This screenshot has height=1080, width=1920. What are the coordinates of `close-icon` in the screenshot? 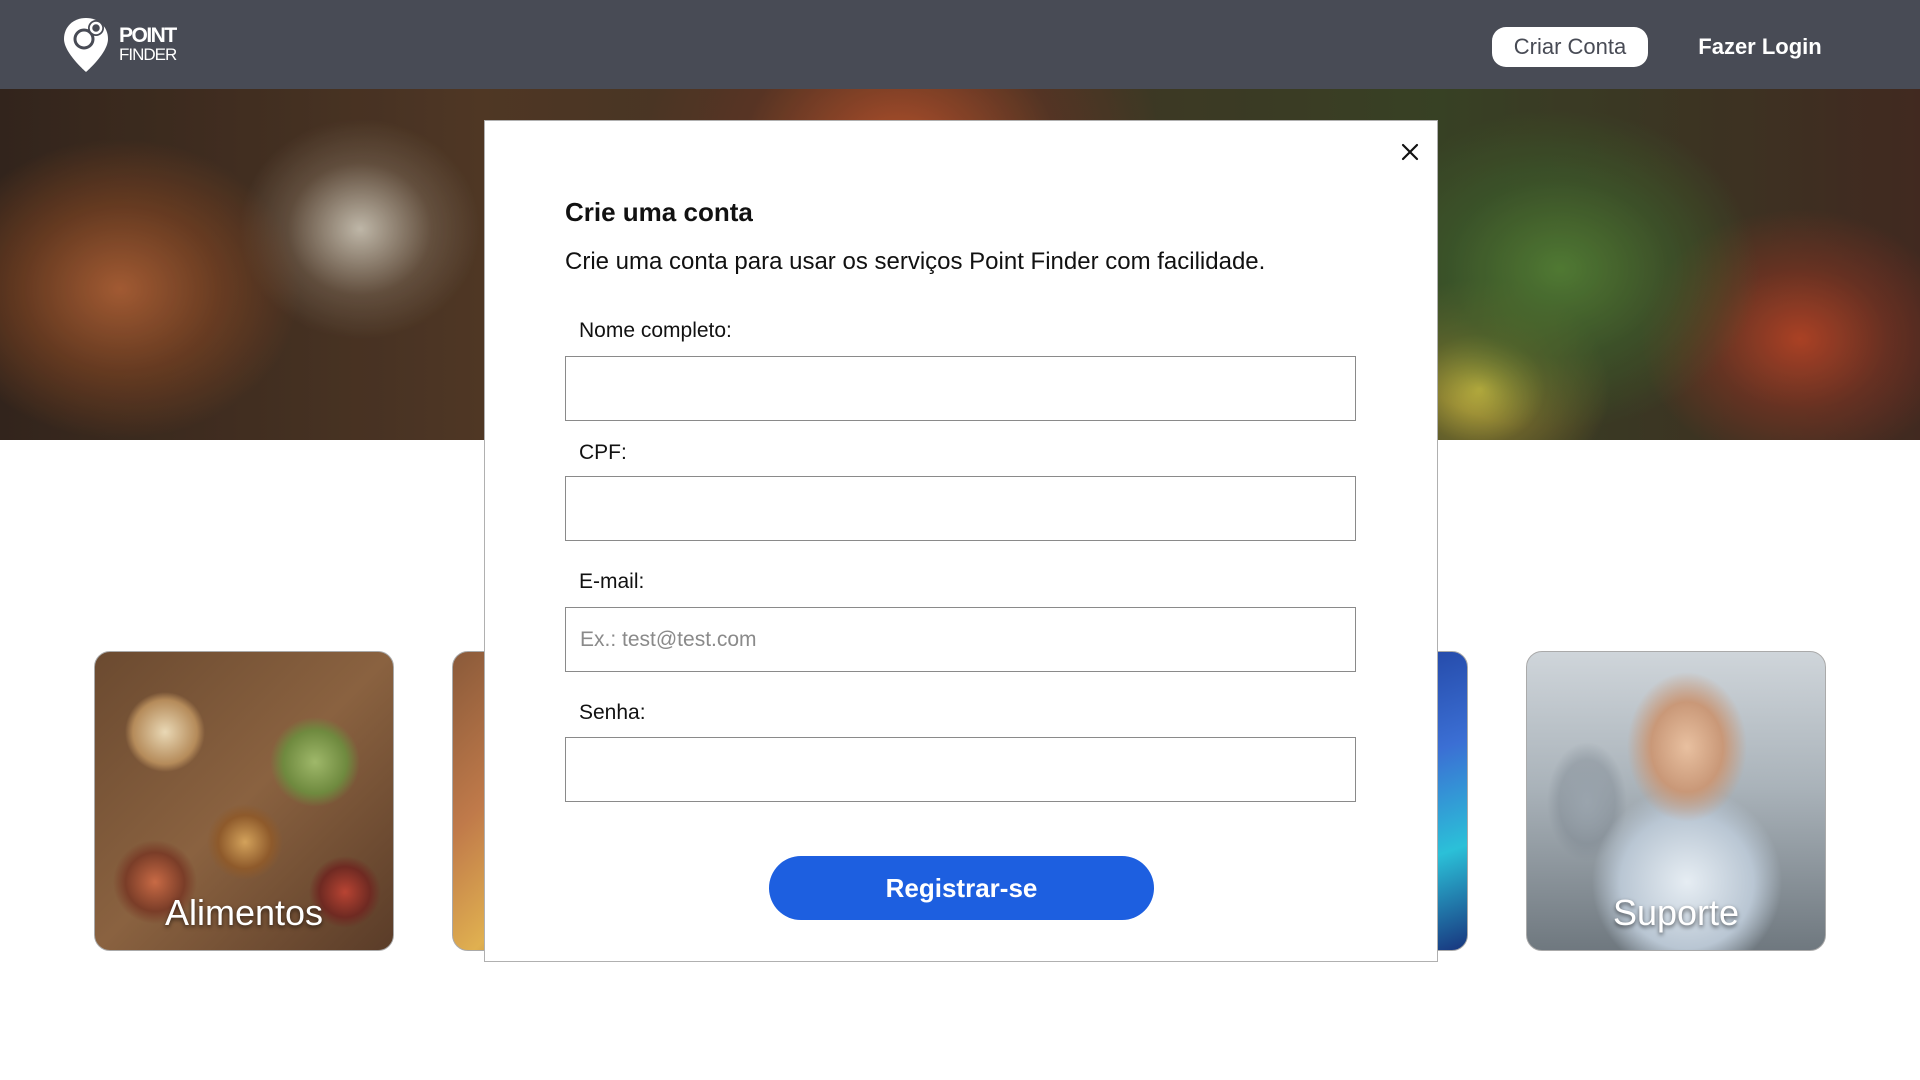 It's located at (1410, 152).